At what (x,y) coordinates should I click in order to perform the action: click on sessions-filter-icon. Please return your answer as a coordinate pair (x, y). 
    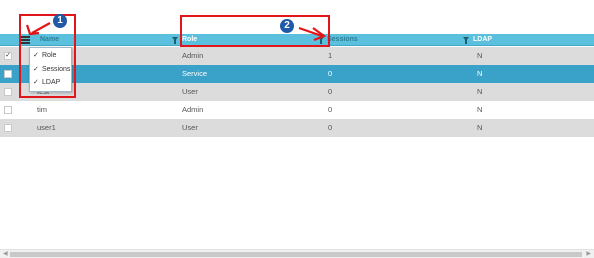
    Looking at the image, I should click on (466, 40).